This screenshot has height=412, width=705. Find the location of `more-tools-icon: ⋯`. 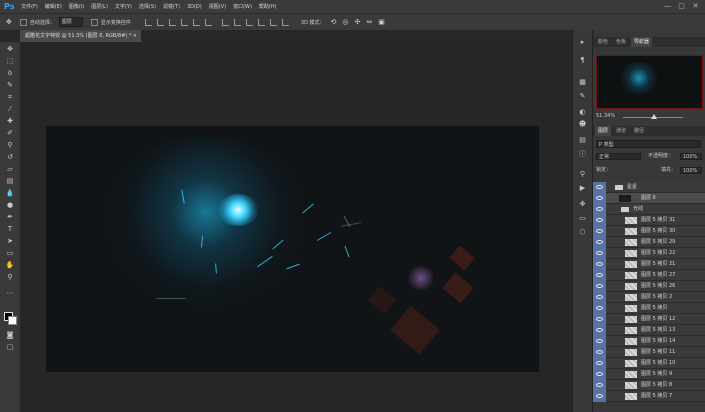

more-tools-icon: ⋯ is located at coordinates (10, 293).